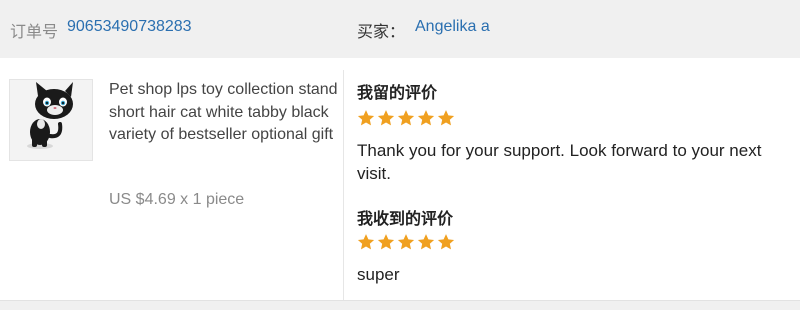  I want to click on product-thumbnail, so click(51, 120).